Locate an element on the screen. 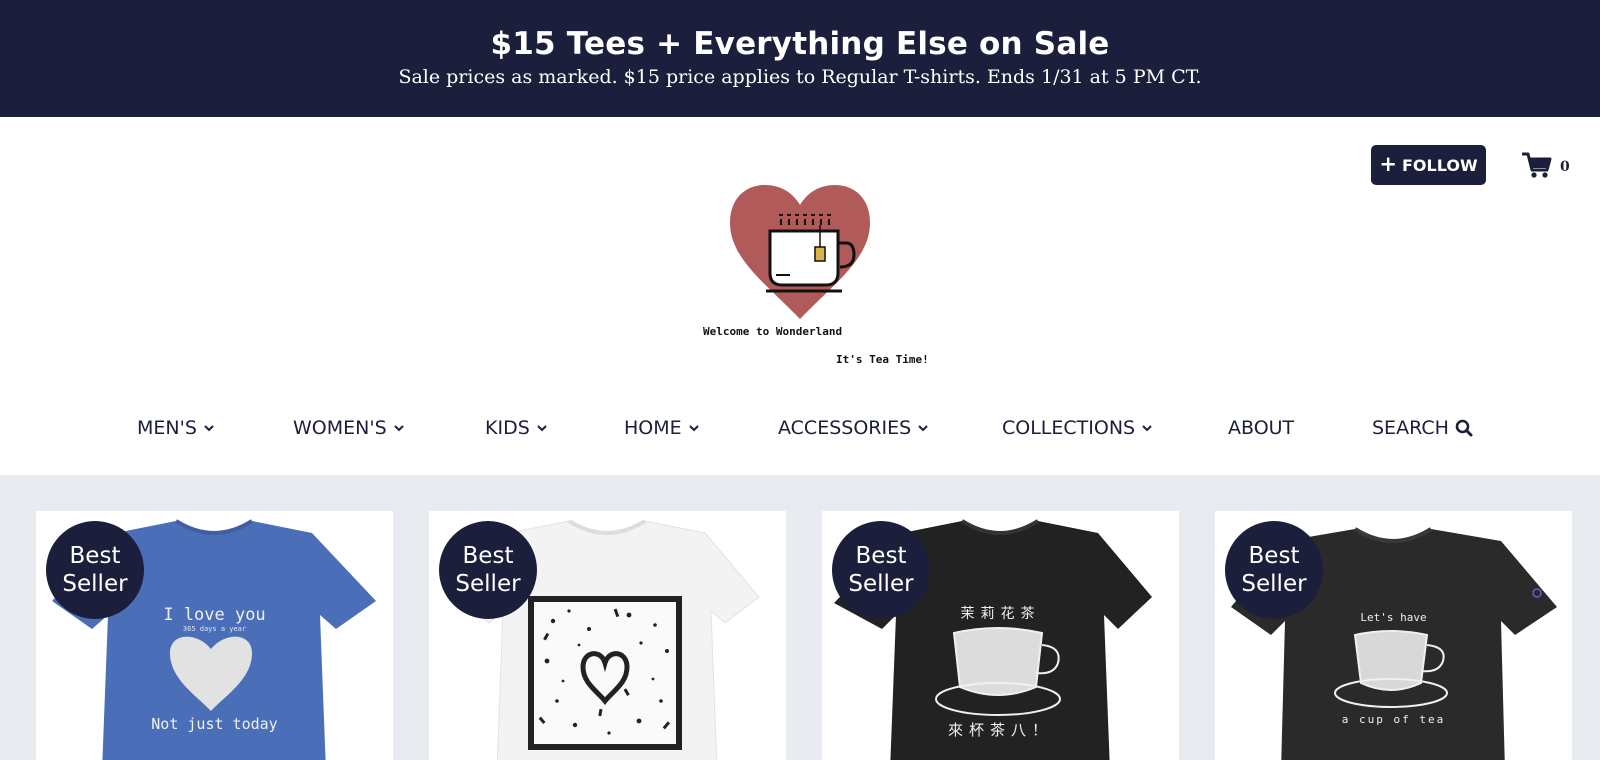 The image size is (1600, 760). nav-home: HOME is located at coordinates (662, 428).